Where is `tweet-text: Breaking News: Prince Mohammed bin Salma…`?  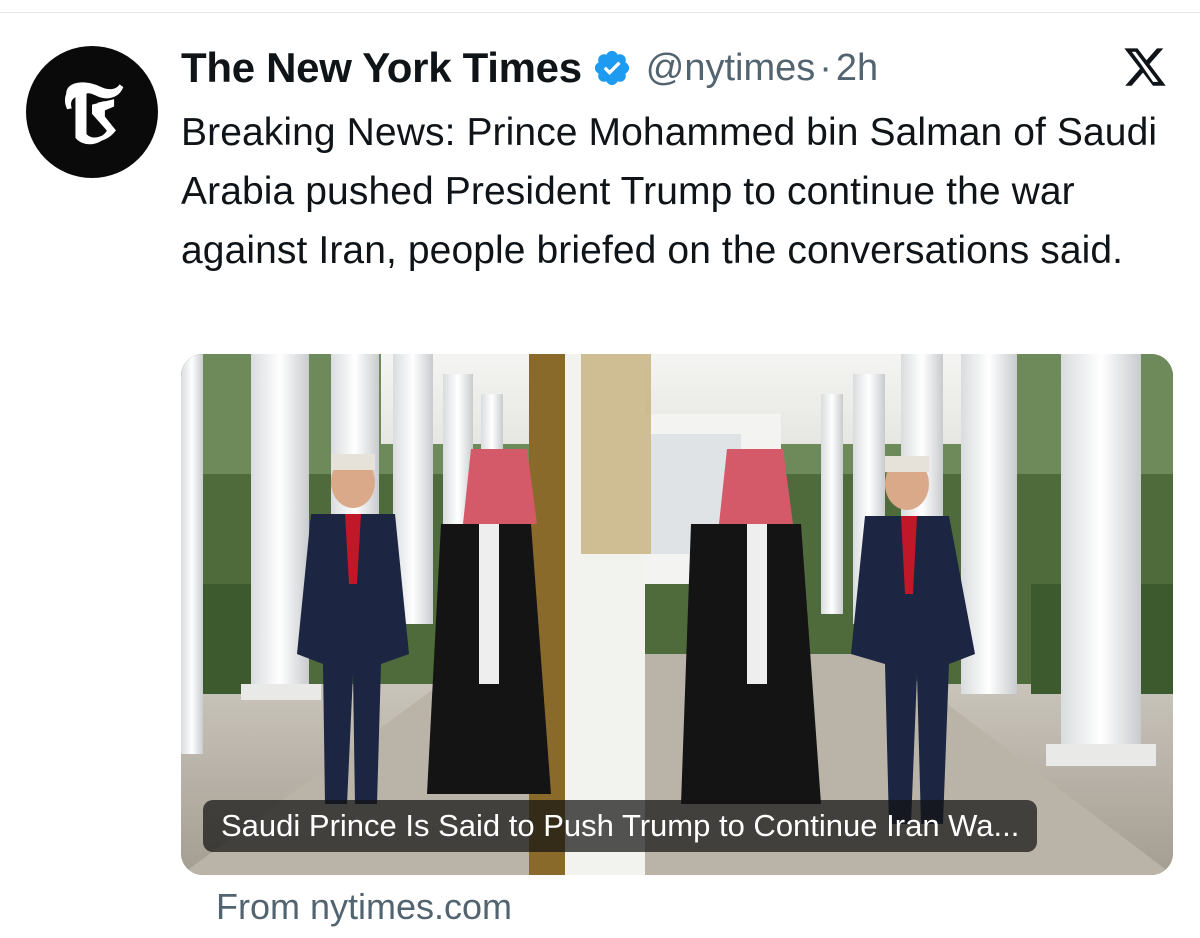
tweet-text: Breaking News: Prince Mohammed bin Salma… is located at coordinates (669, 191).